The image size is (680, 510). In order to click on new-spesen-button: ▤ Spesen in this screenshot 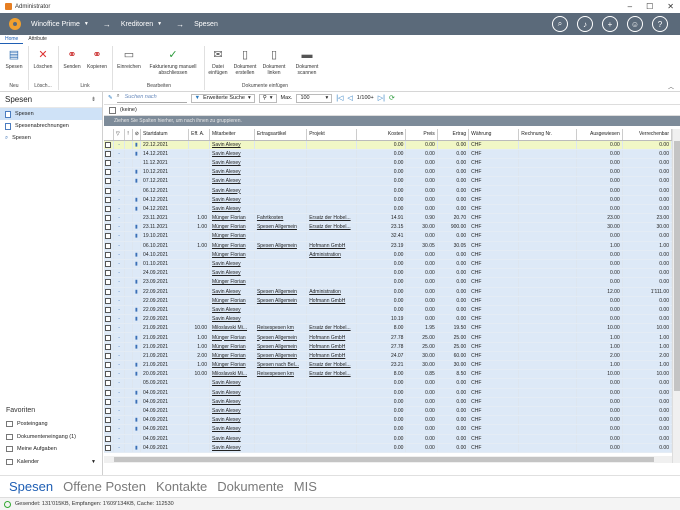, I will do `click(14, 59)`.